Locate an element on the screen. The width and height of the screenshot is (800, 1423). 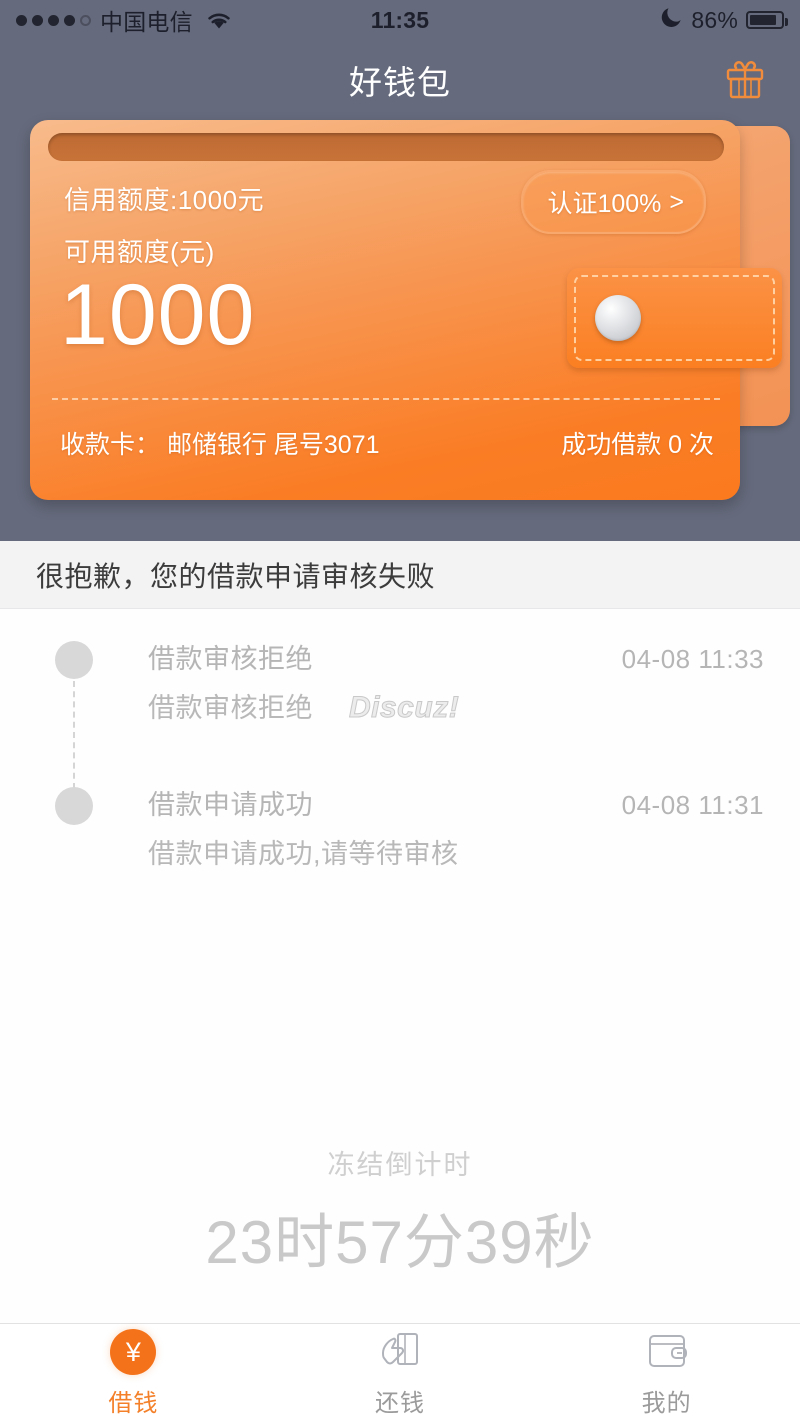
tab-repay-label: 还钱 is located at coordinates (400, 1403).